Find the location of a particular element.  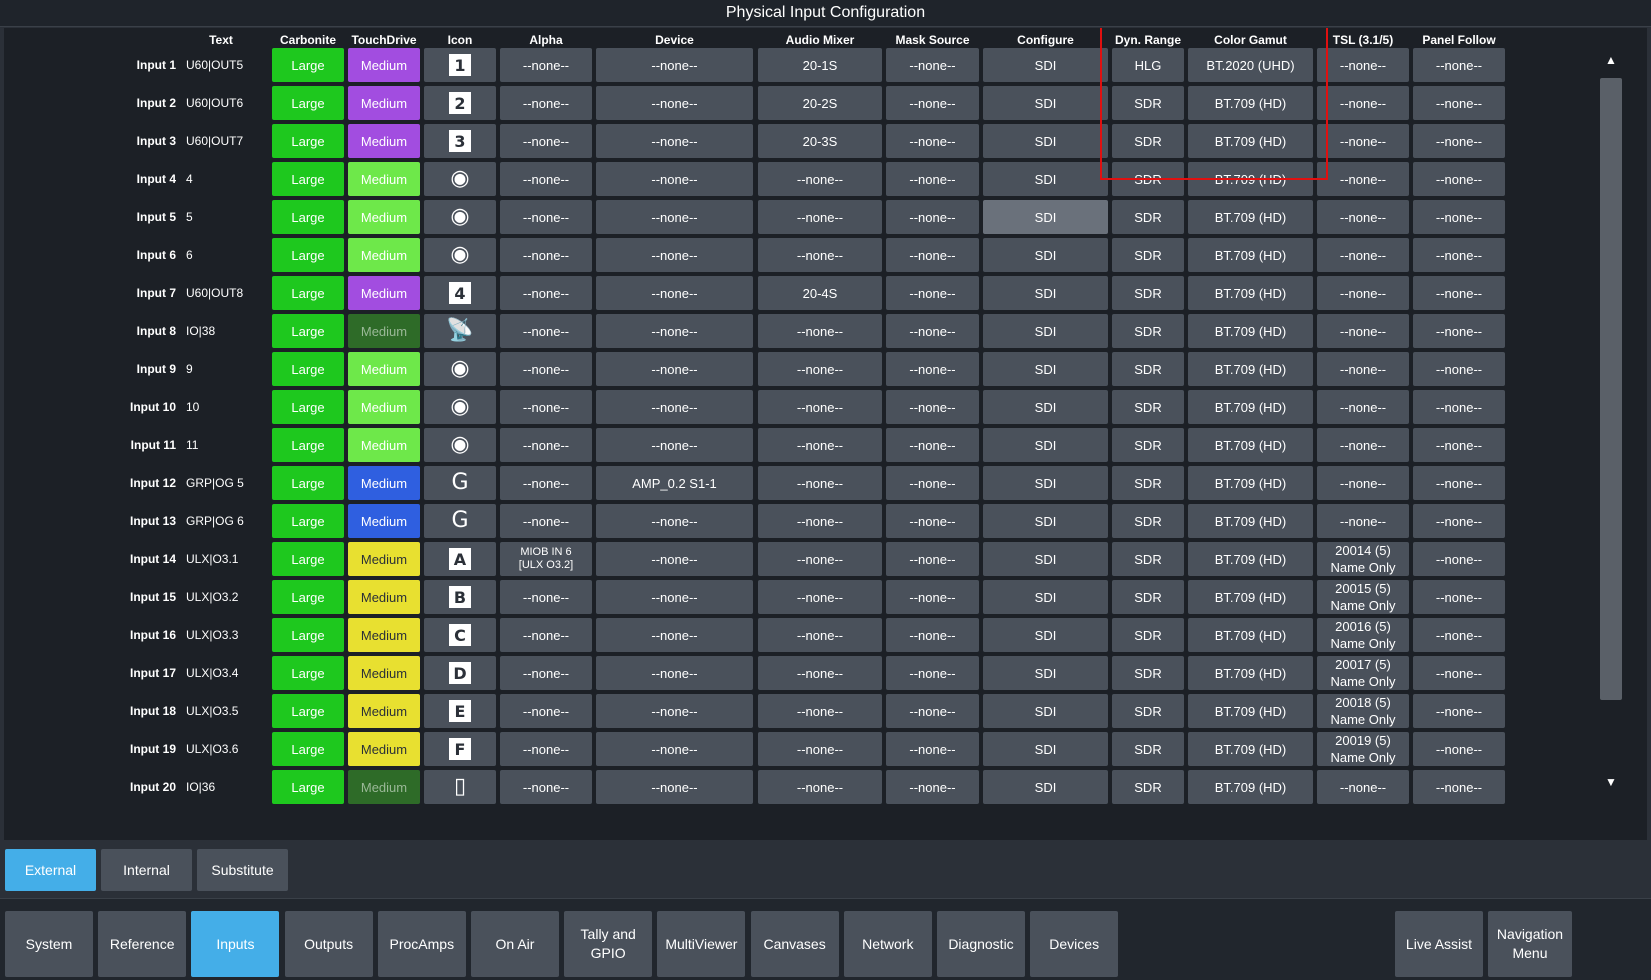

input-text-name: ULX|O3.1 is located at coordinates (234, 559).